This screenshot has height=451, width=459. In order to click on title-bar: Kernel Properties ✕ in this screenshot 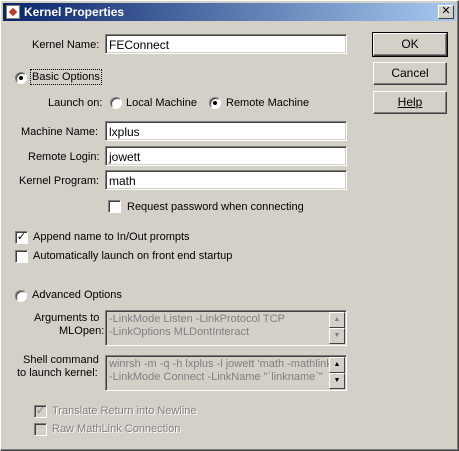, I will do `click(229, 12)`.